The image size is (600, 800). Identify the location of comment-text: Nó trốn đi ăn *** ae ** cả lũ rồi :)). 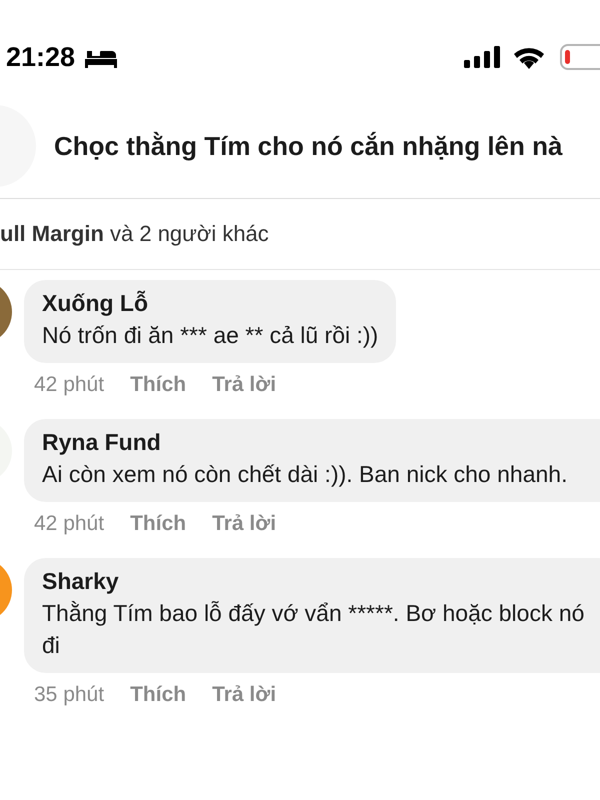
(210, 335).